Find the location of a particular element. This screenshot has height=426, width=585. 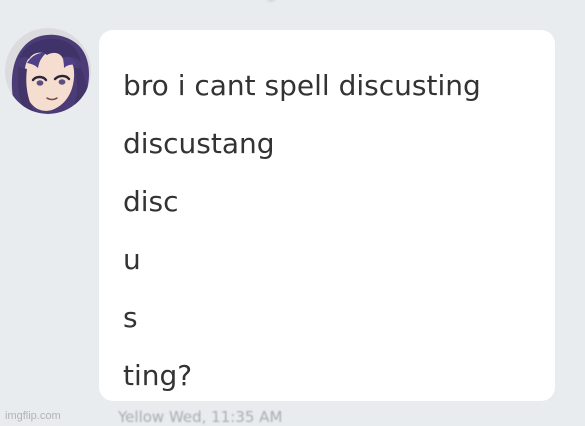

message-line-5: s is located at coordinates (130, 317).